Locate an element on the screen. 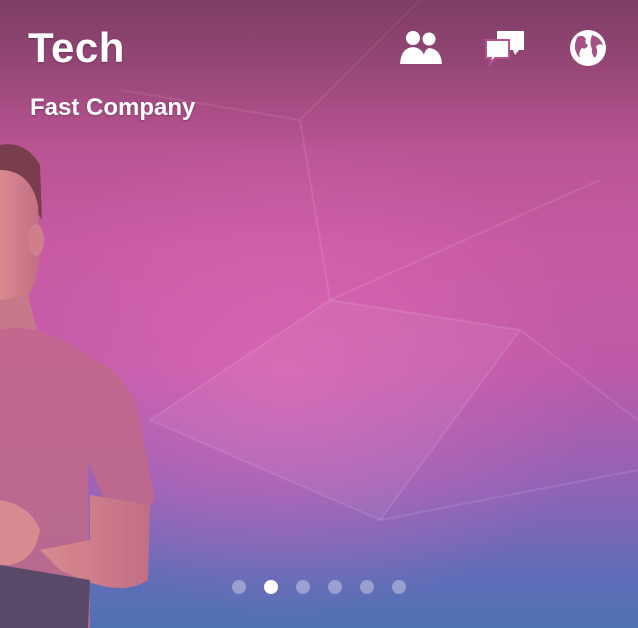  page-indicator is located at coordinates (319, 588).